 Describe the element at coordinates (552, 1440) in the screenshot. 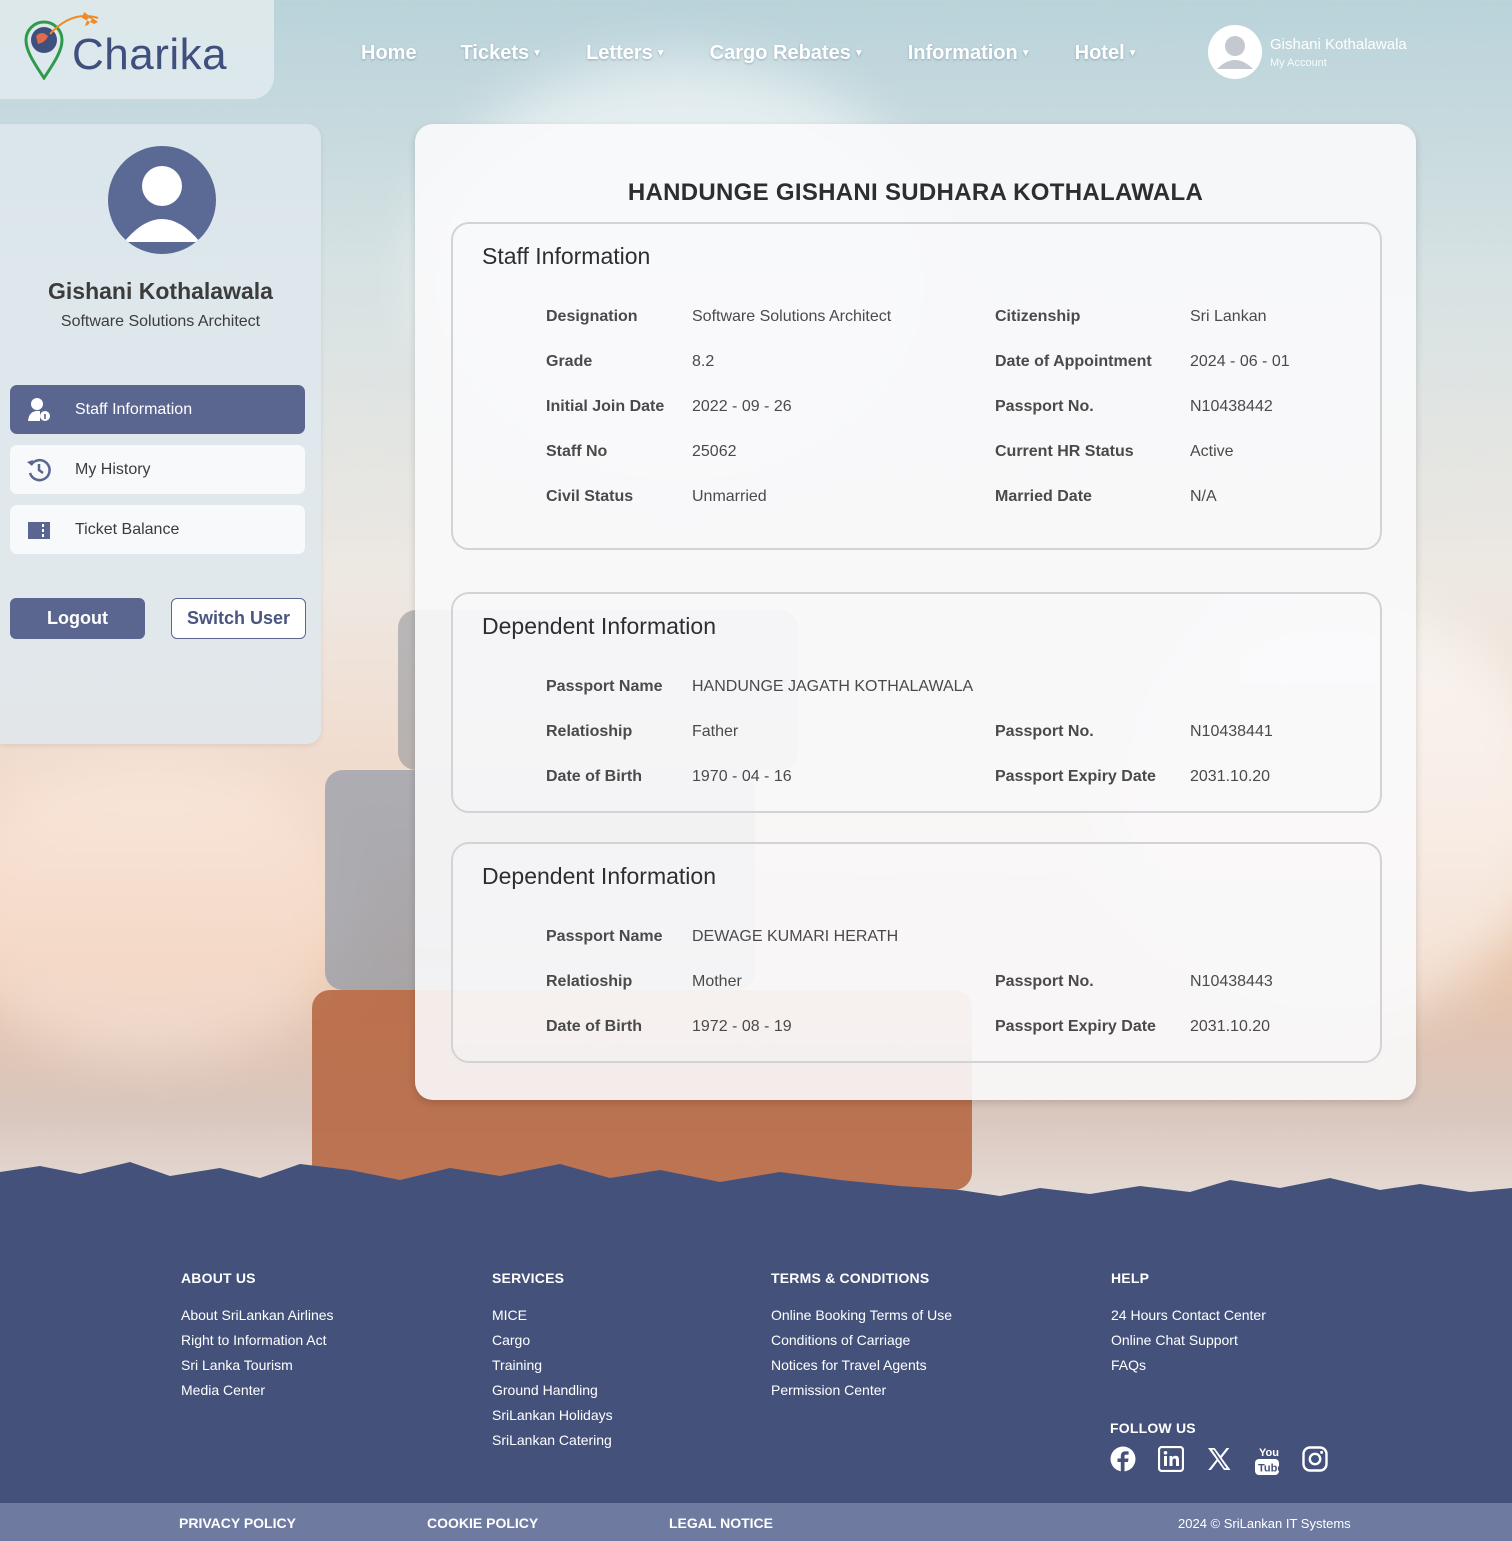

I see `footer-link: SriLankan Catering` at that location.